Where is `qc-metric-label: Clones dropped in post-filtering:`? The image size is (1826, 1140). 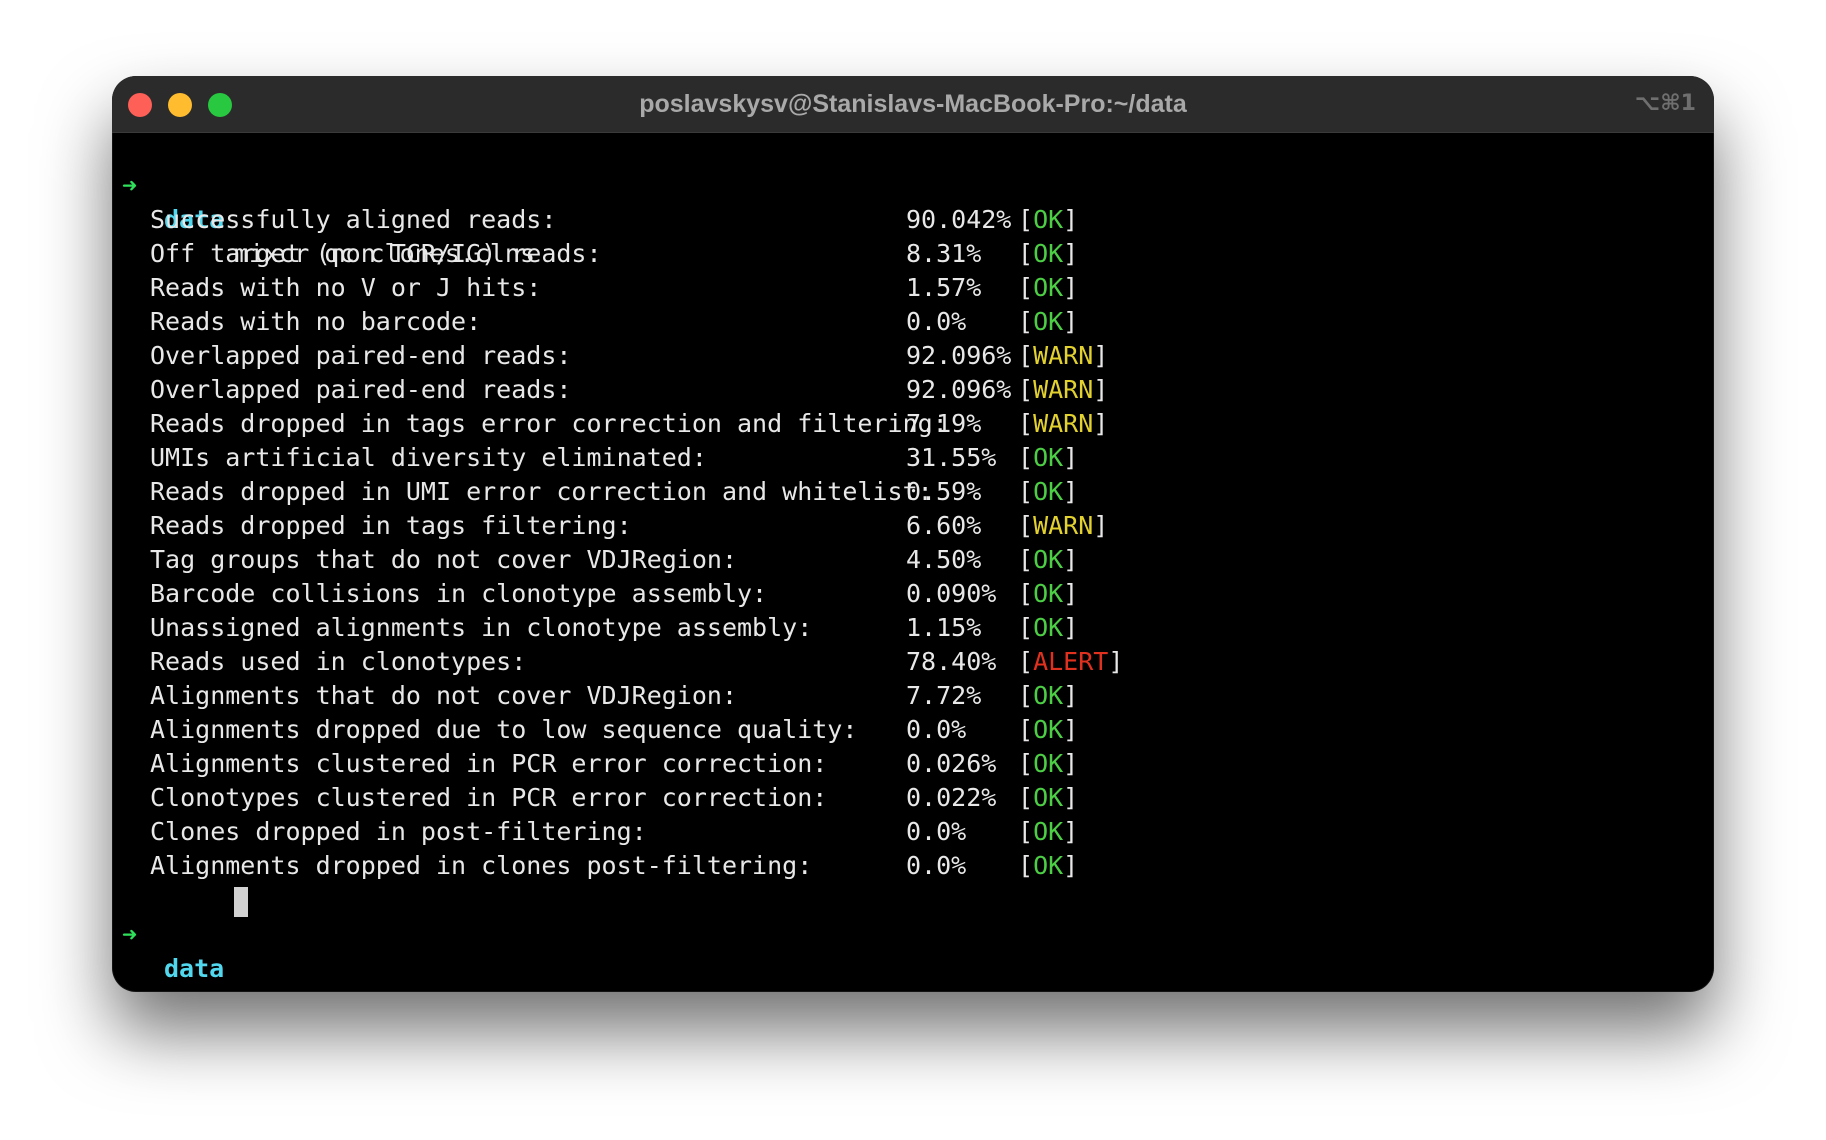 qc-metric-label: Clones dropped in post-filtering: is located at coordinates (398, 831).